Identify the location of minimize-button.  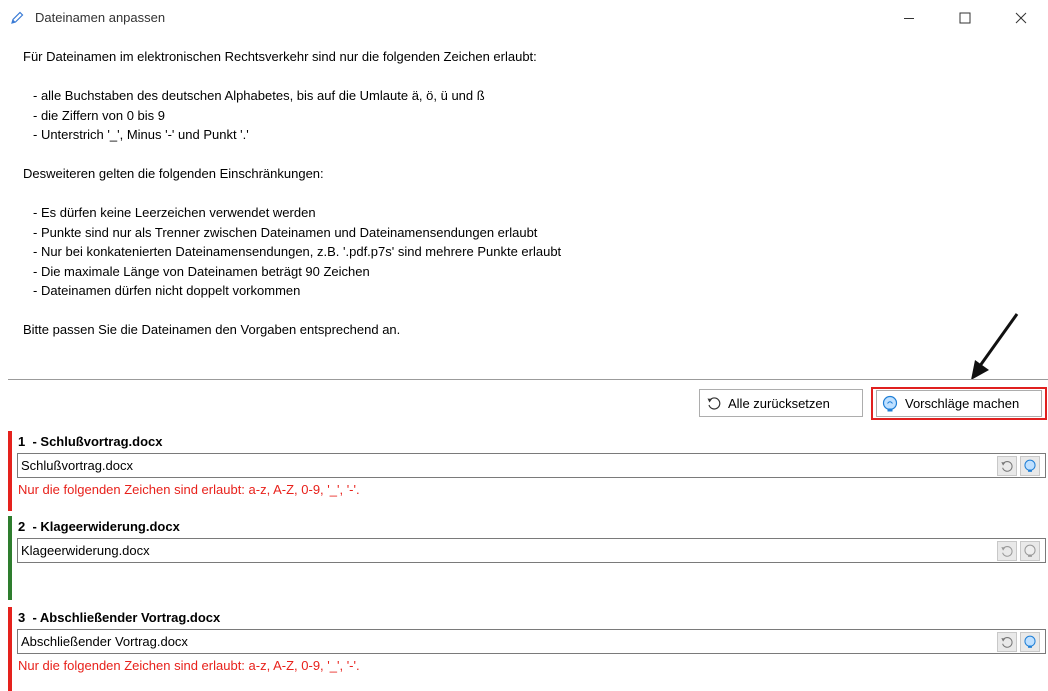
(909, 18).